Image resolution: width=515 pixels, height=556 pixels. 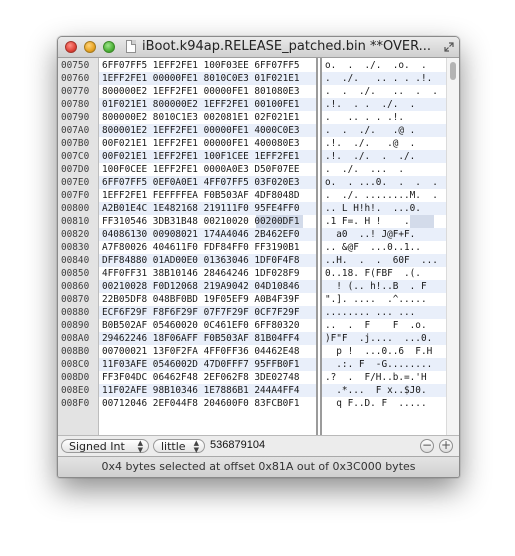 What do you see at coordinates (75, 377) in the screenshot?
I see `offset-label: 008D0` at bounding box center [75, 377].